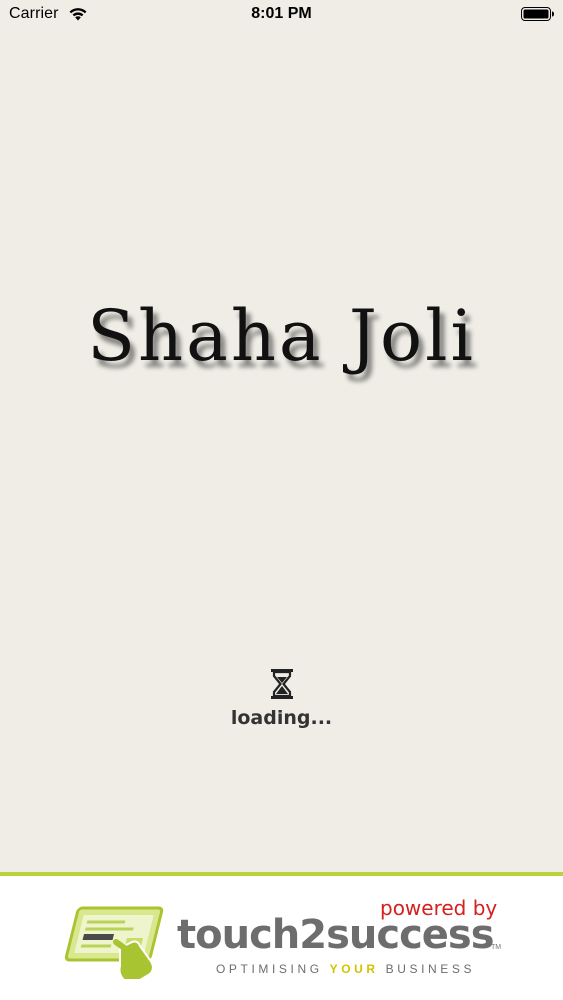  What do you see at coordinates (427, 969) in the screenshot?
I see `tagline-end: BUSINESS` at bounding box center [427, 969].